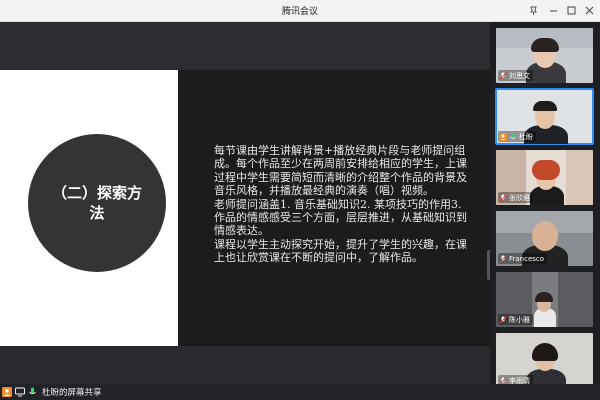  What do you see at coordinates (519, 197) in the screenshot?
I see `participant-name: 张欣雅` at bounding box center [519, 197].